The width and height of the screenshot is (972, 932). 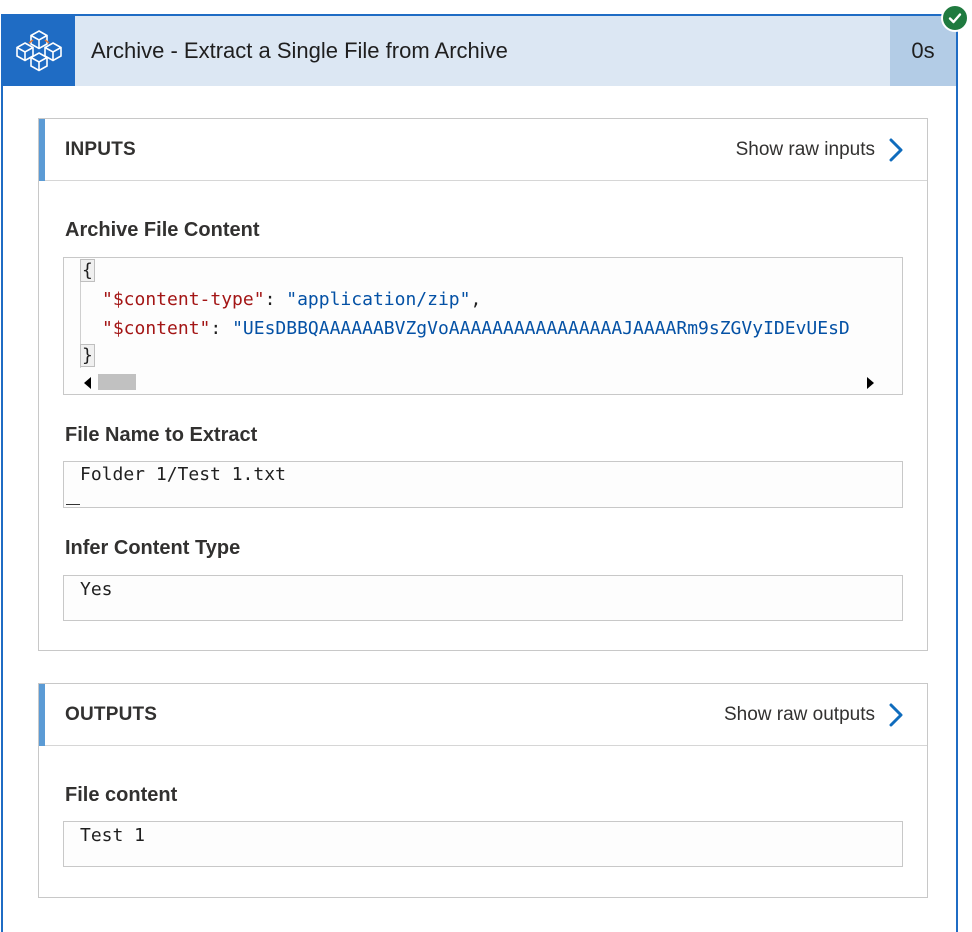 I want to click on file-content-value: Test 1, so click(x=113, y=835).